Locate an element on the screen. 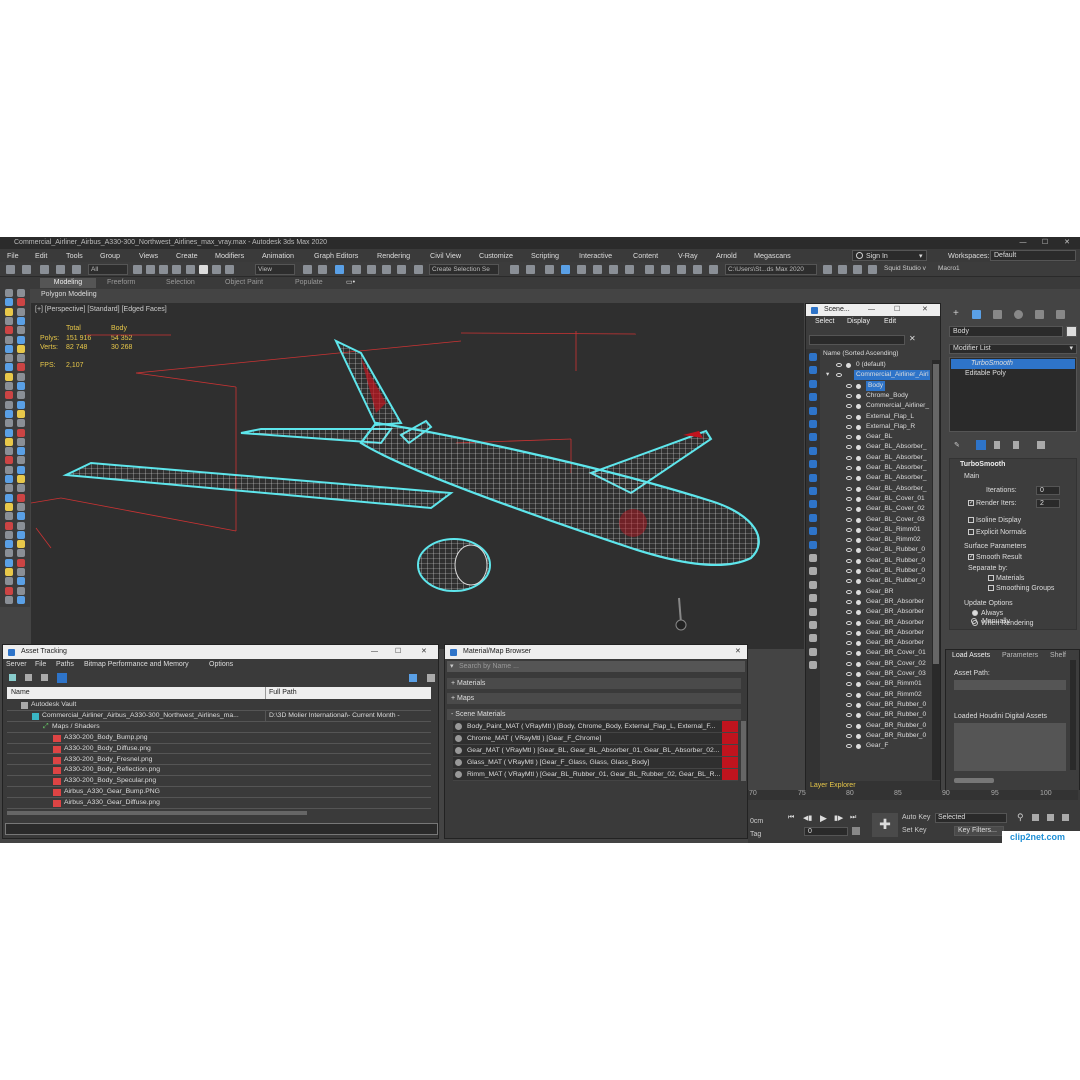  path-column-header: Full Path is located at coordinates (281, 693).